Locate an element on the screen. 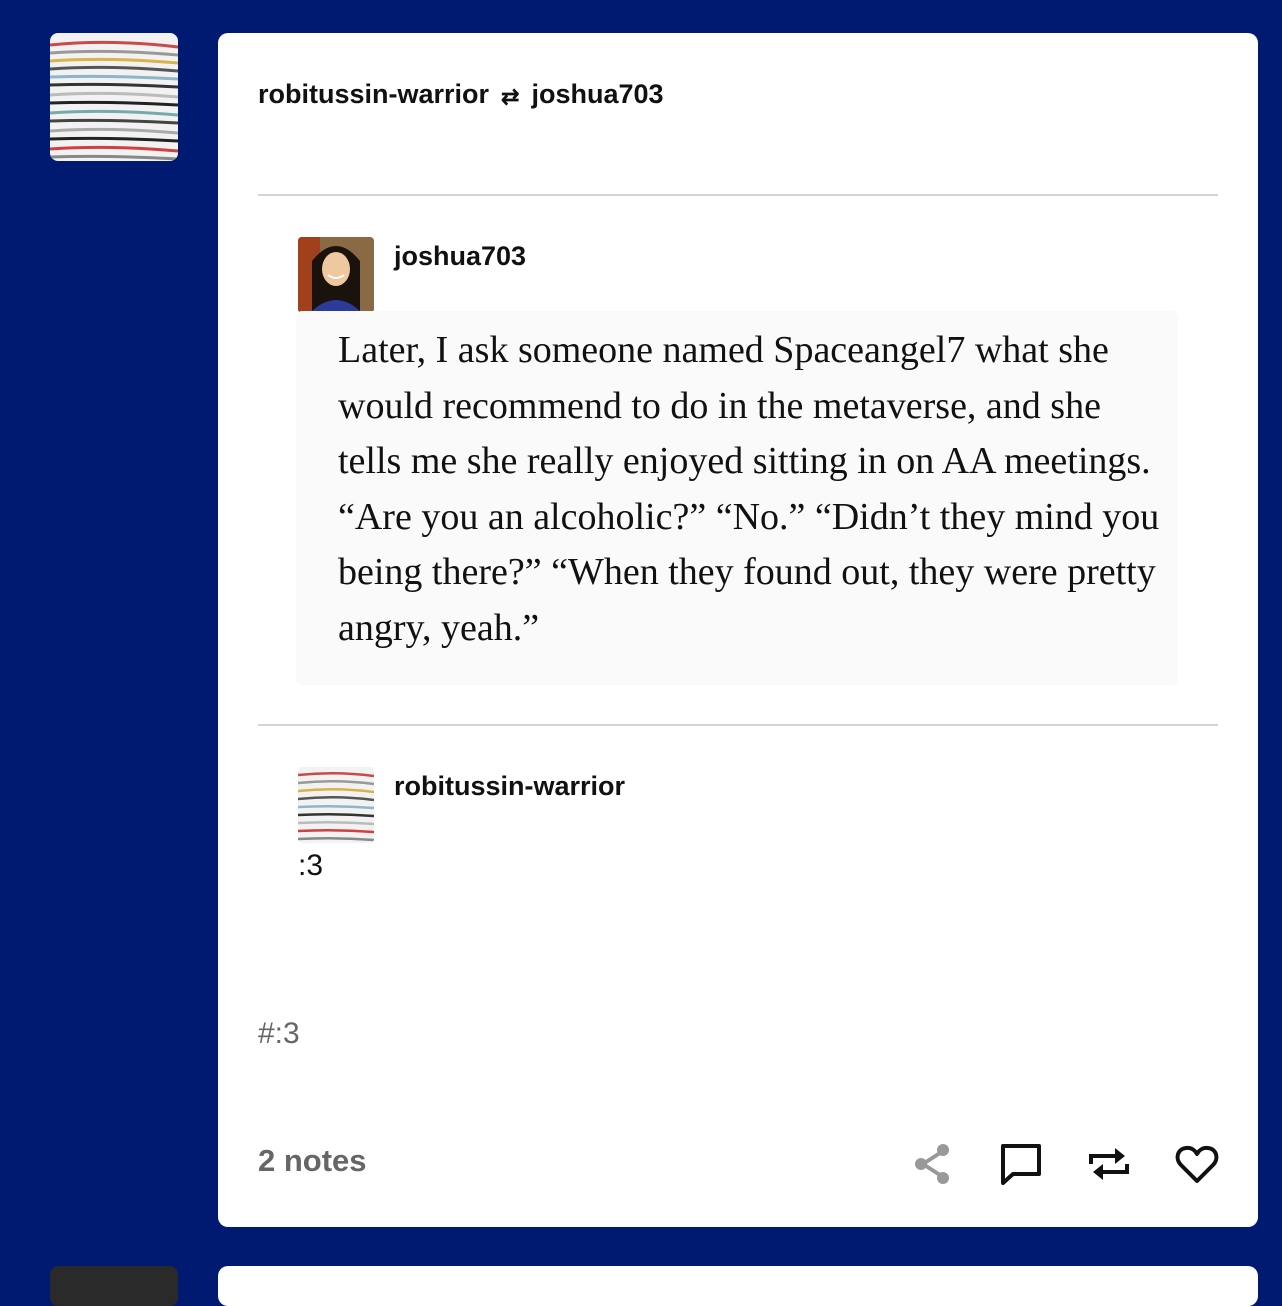 This screenshot has width=1282, height=1306. heart-icon is located at coordinates (1197, 1164).